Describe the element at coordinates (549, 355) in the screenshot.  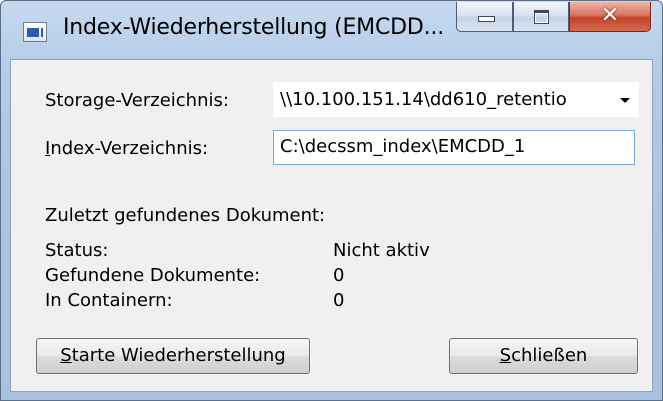
I see `close-label: chließen` at that location.